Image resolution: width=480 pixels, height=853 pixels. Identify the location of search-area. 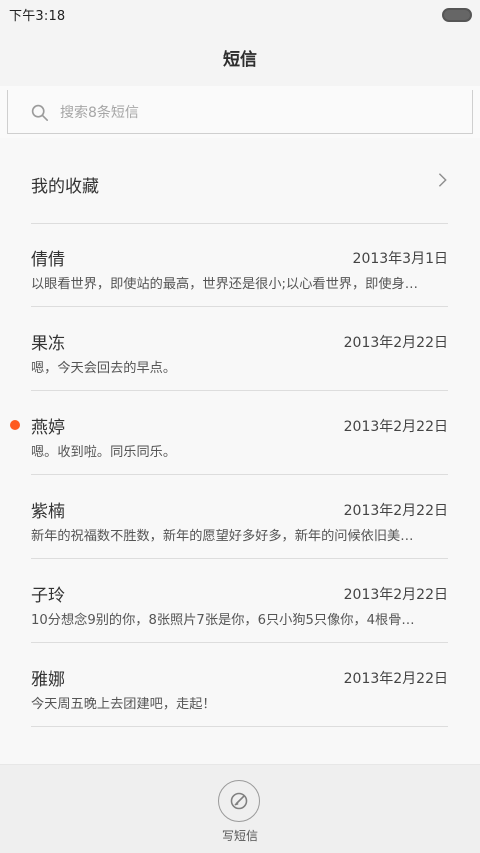
(240, 112).